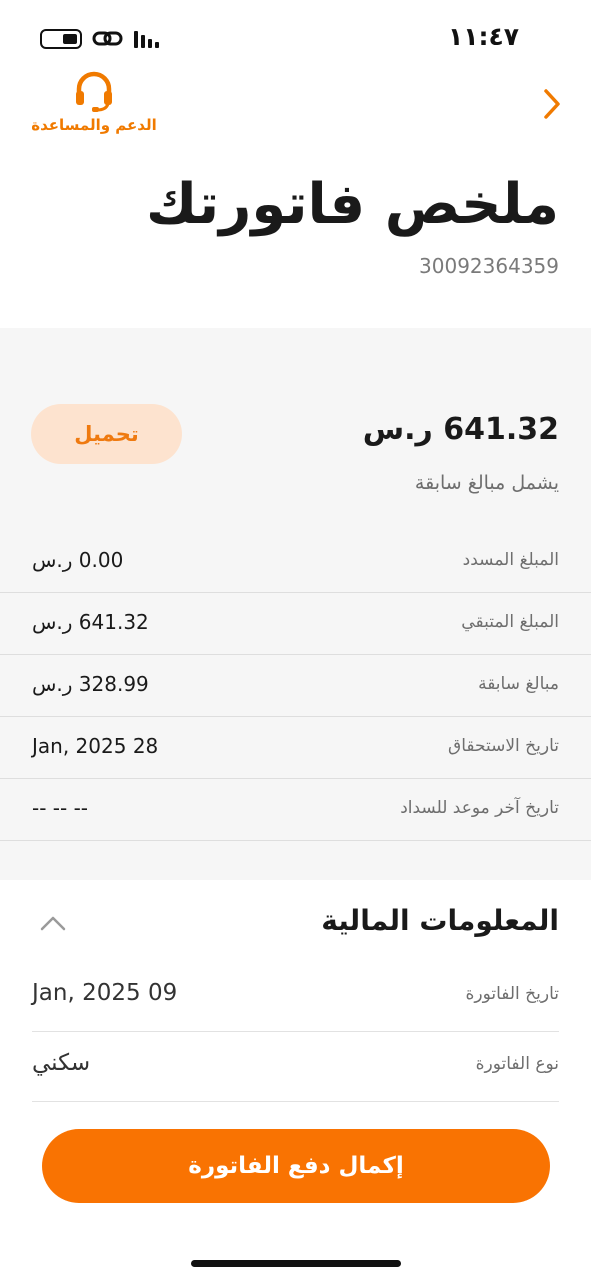 Image resolution: width=591 pixels, height=1280 pixels. Describe the element at coordinates (510, 622) in the screenshot. I see `detail-label: المبلغ المتبقي` at that location.